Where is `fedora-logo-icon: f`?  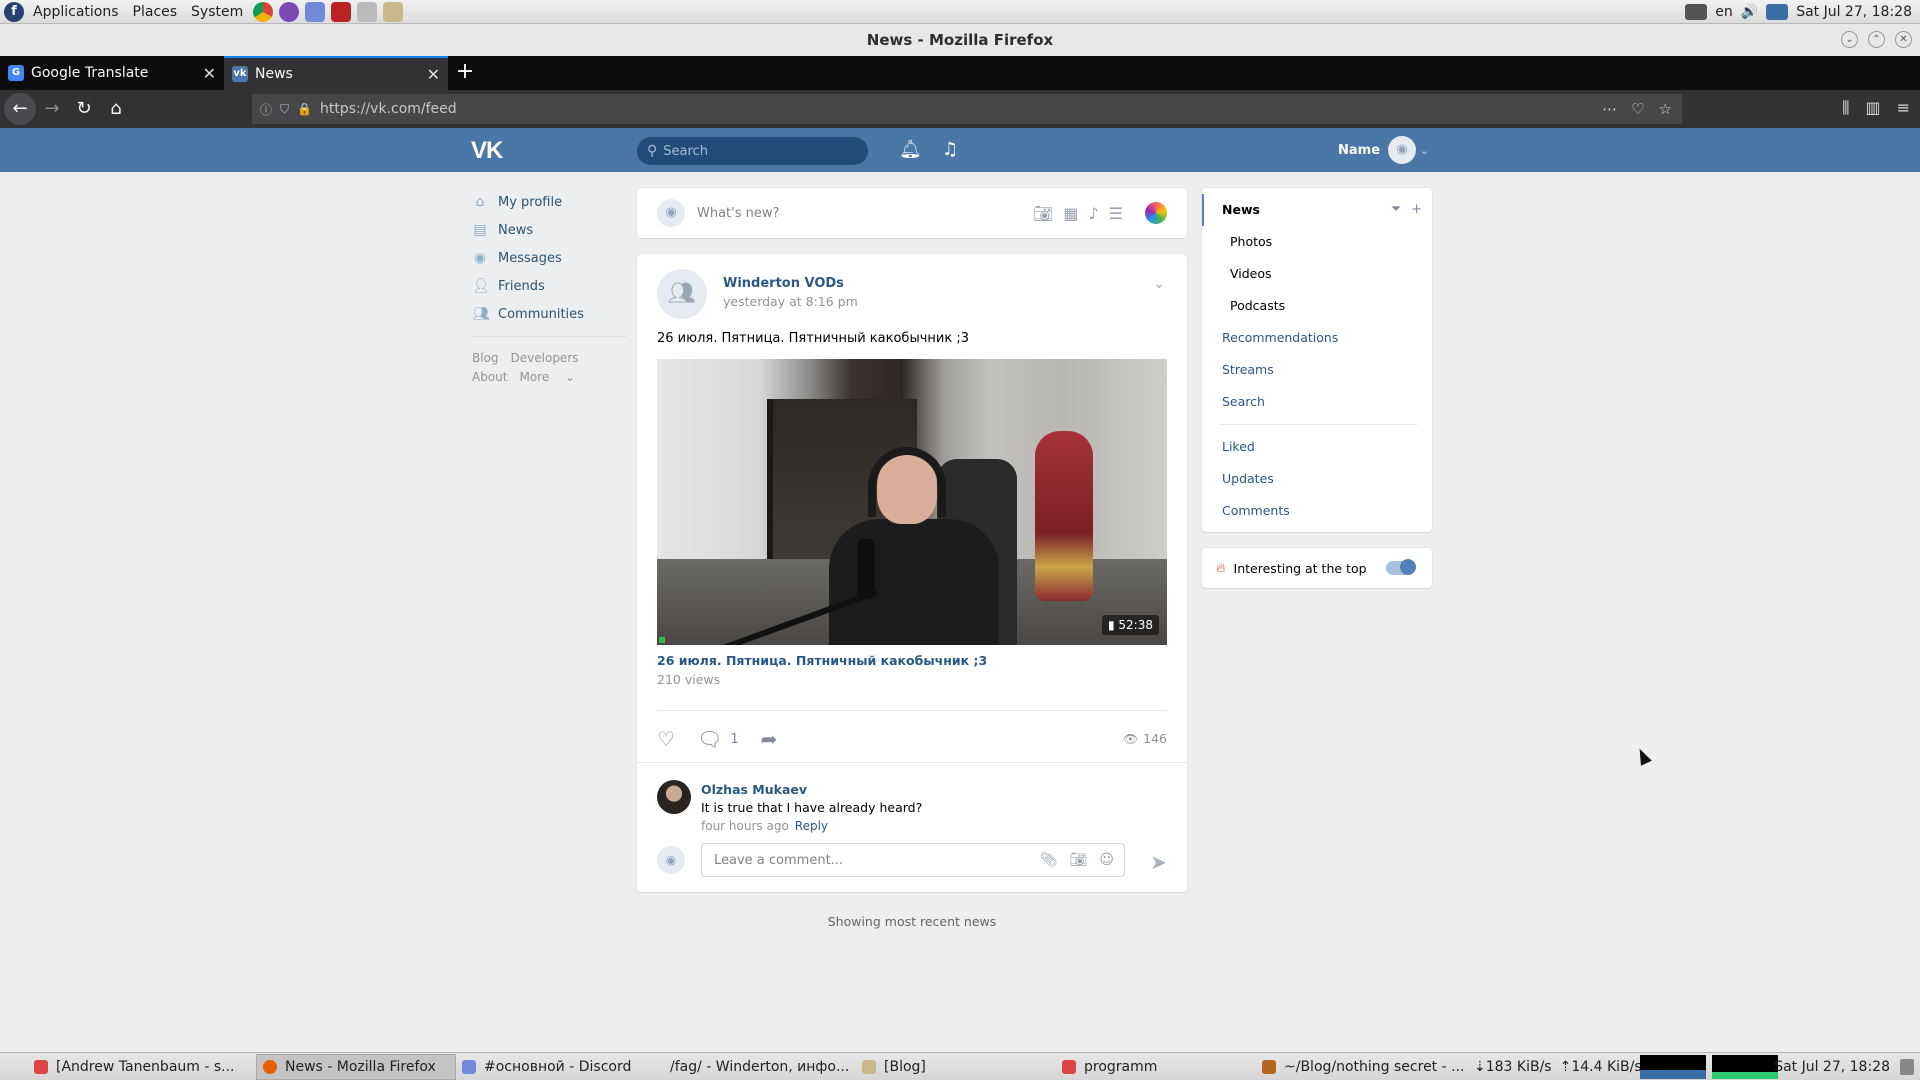
fedora-logo-icon: f is located at coordinates (14, 11).